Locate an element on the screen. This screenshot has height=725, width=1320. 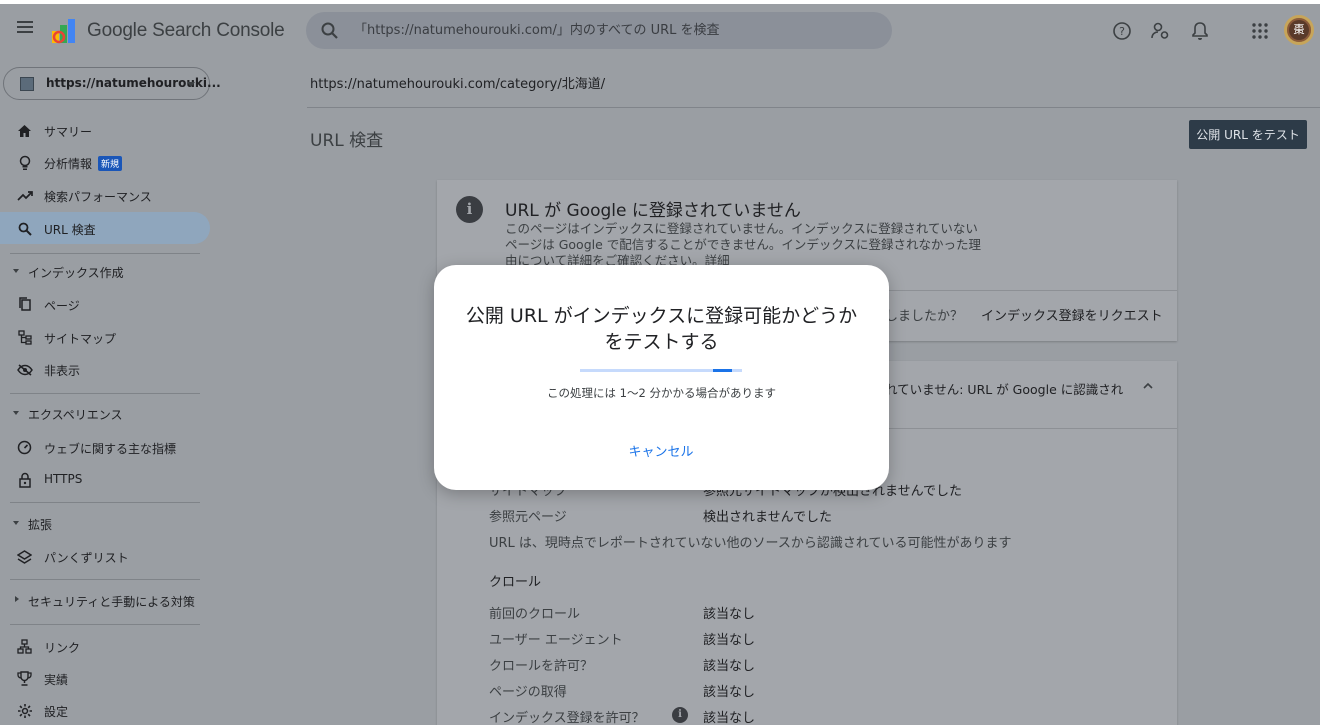
sidebar-item-sitemaps: サイトマップ is located at coordinates (105, 337).